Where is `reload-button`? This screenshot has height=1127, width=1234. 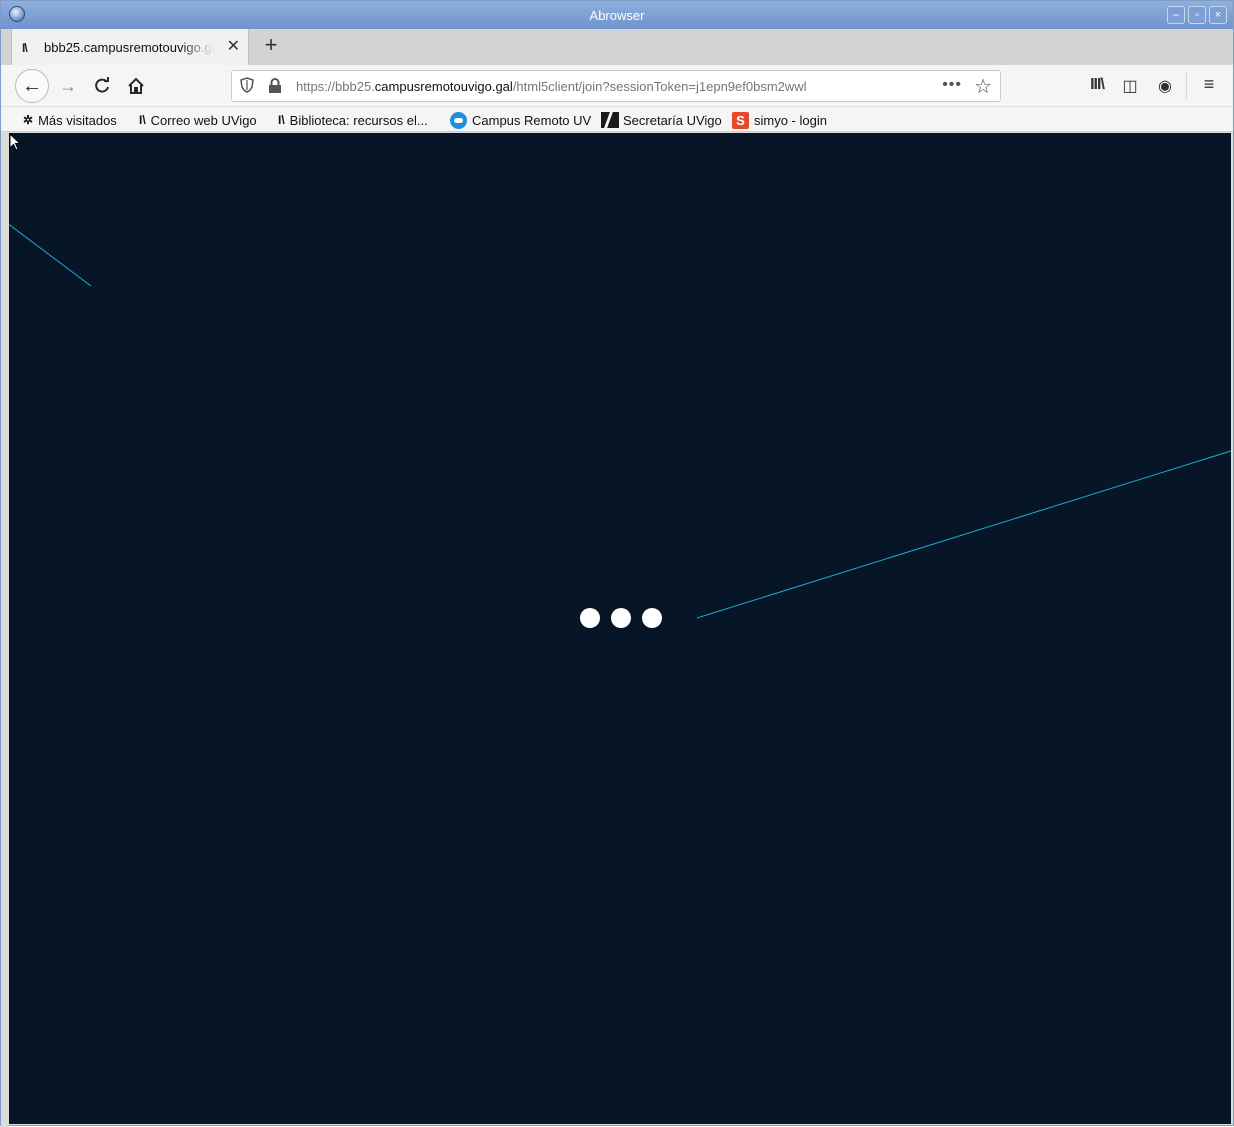 reload-button is located at coordinates (102, 86).